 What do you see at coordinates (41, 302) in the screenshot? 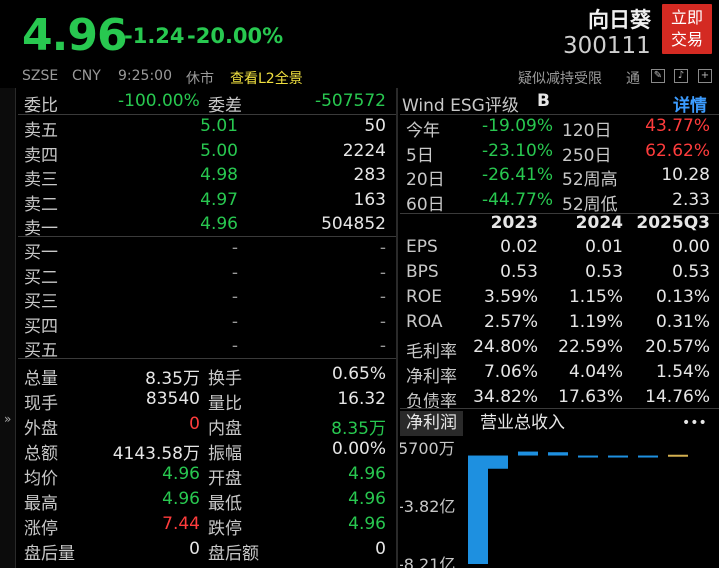
I see `bids-label: 买三` at bounding box center [41, 302].